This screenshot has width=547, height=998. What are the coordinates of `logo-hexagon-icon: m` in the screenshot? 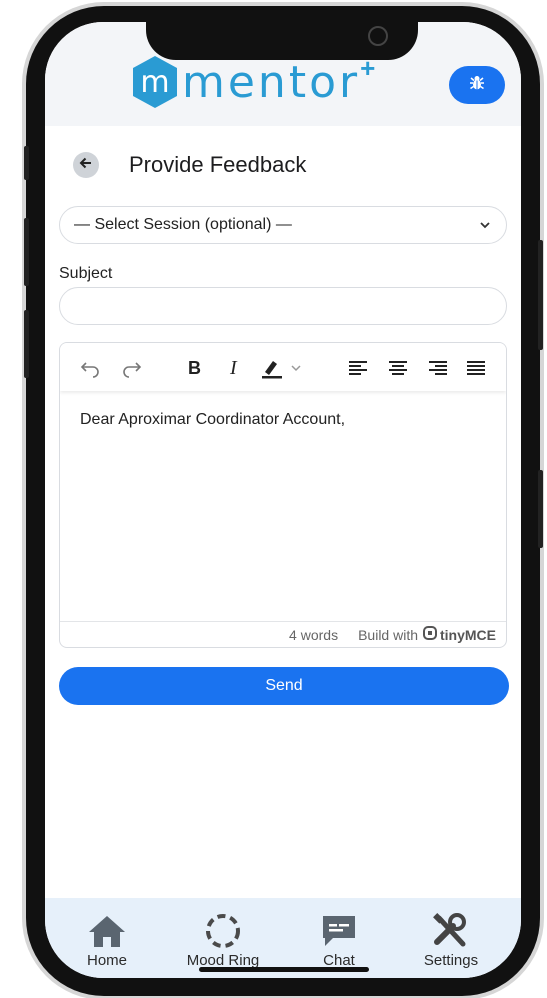 It's located at (155, 82).